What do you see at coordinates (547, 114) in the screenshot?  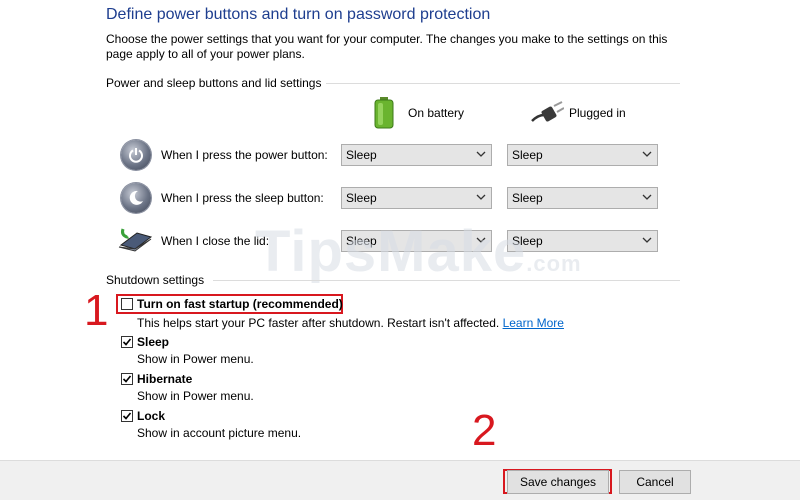 I see `power-plug-icon` at bounding box center [547, 114].